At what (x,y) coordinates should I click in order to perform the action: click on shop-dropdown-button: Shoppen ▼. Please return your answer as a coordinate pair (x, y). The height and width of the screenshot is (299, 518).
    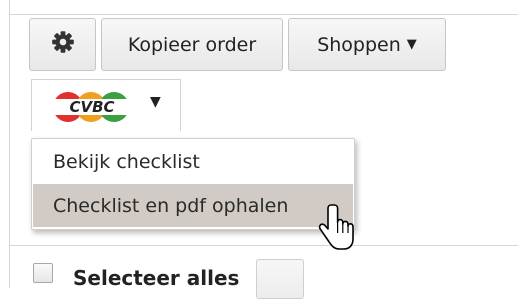
    Looking at the image, I should click on (367, 44).